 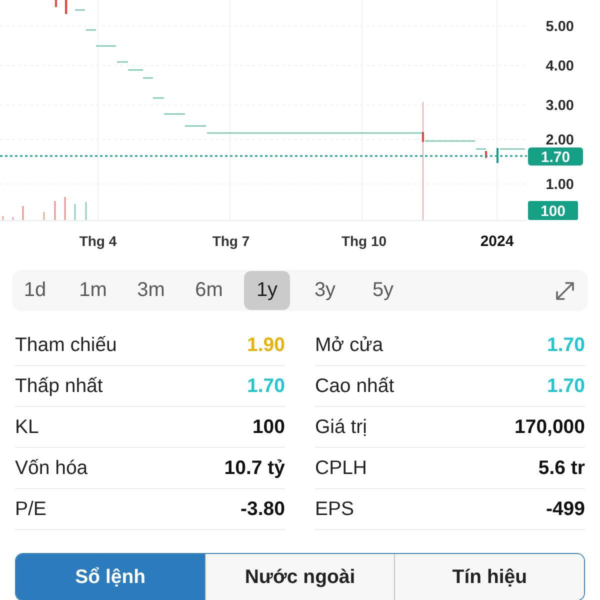 What do you see at coordinates (266, 345) in the screenshot?
I see `stat-value: 1.90` at bounding box center [266, 345].